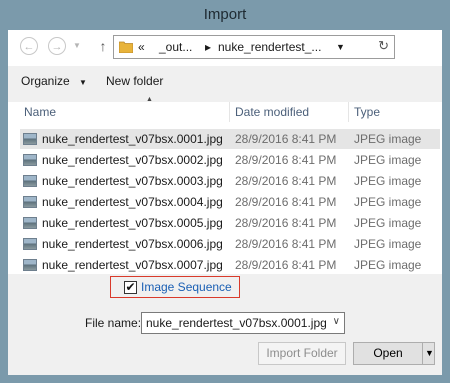 This screenshot has height=383, width=450. I want to click on window-title: Import, so click(225, 14).